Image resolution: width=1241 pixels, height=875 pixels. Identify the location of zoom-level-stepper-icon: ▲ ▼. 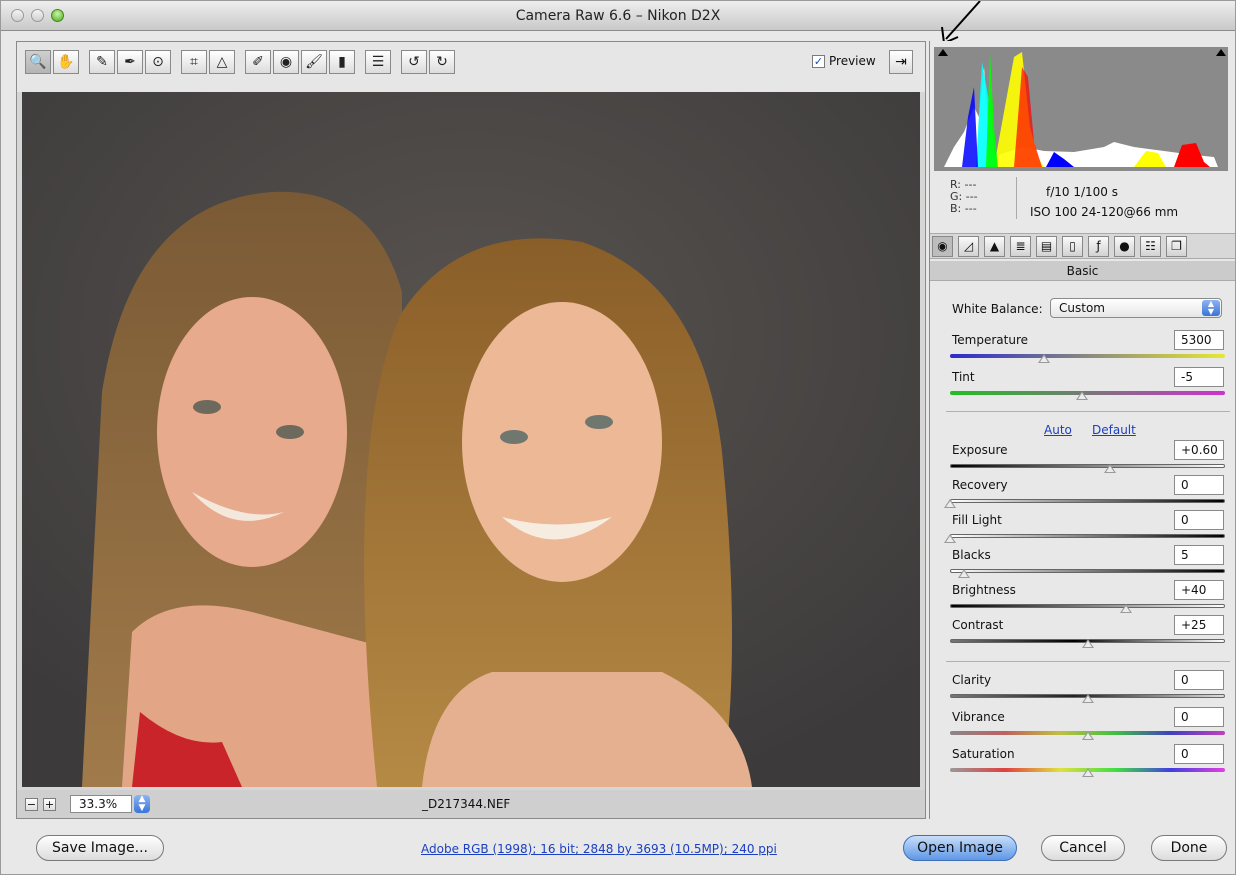
(142, 804).